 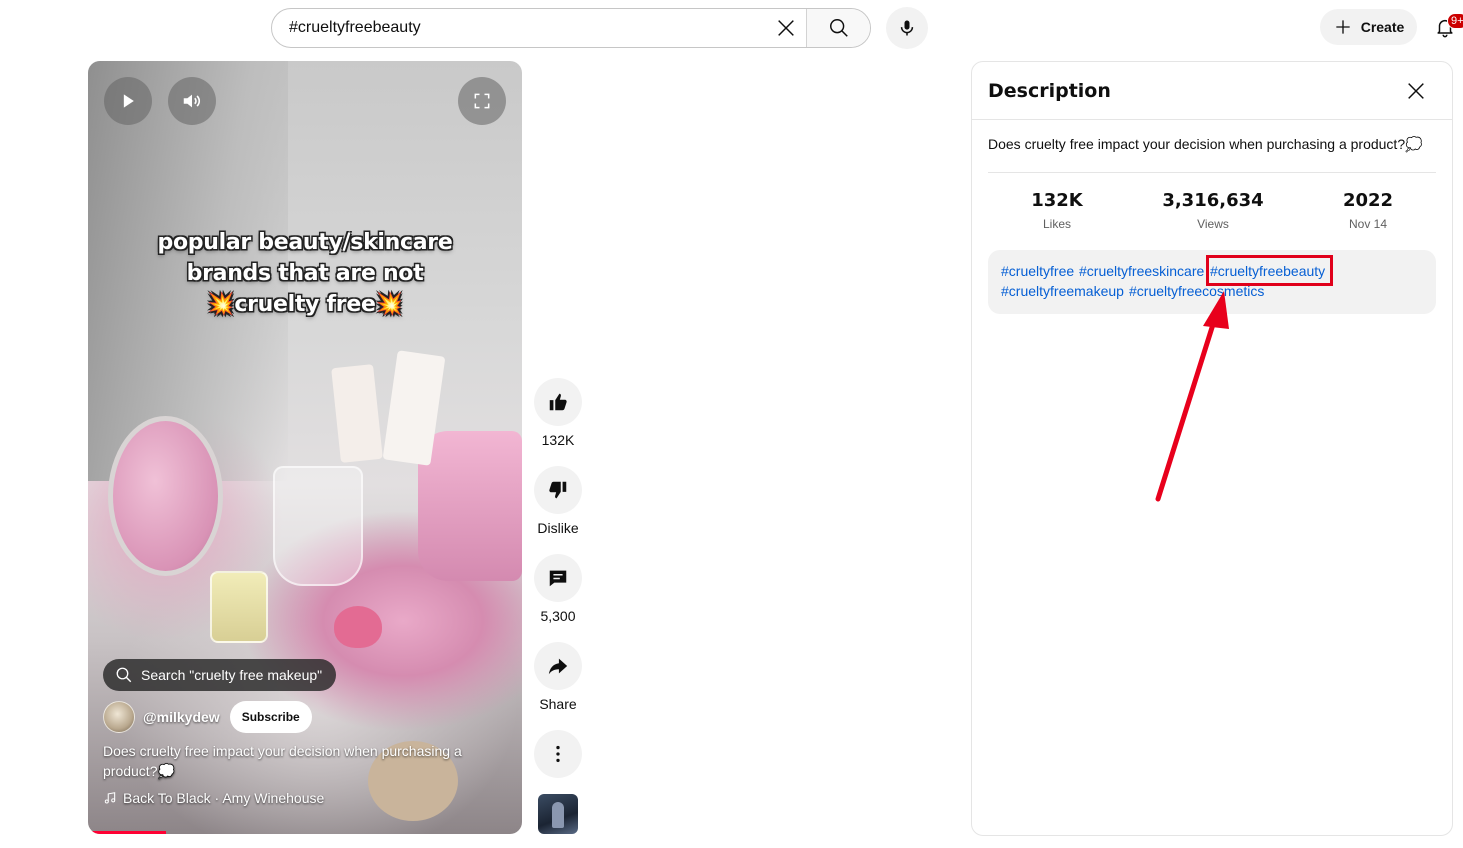 I want to click on more-options-button, so click(x=558, y=754).